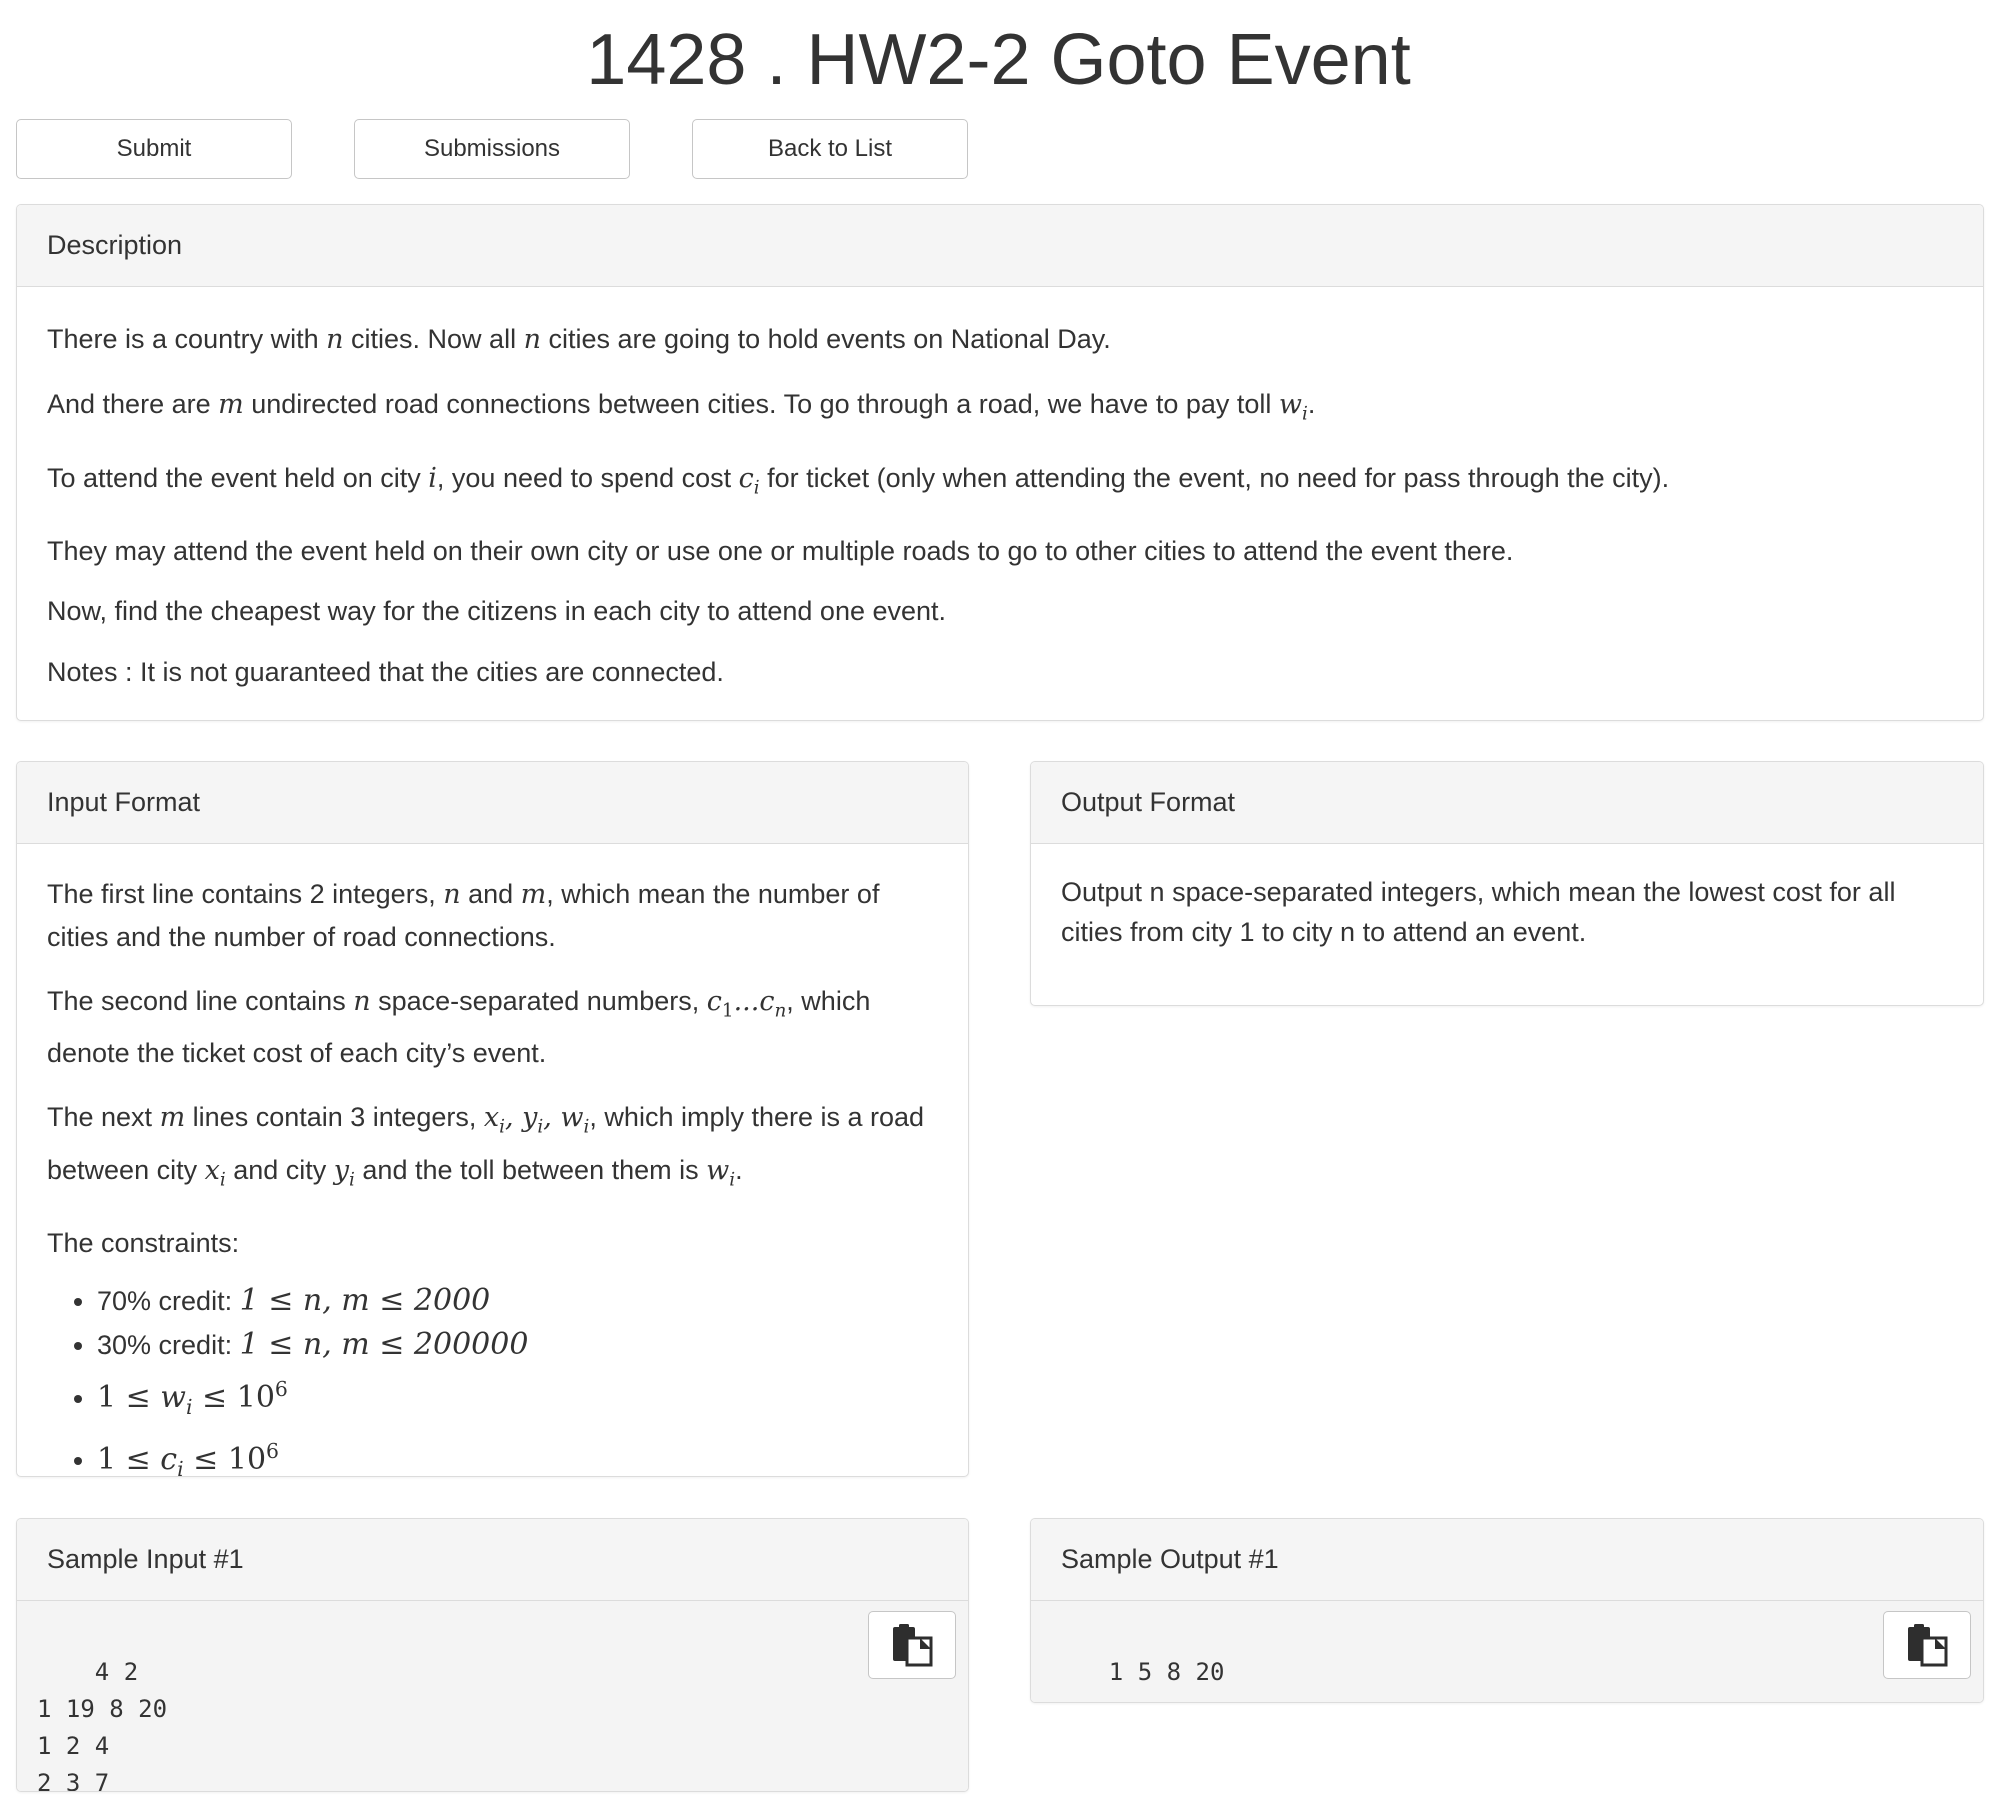  I want to click on constraints-label: The constraints:, so click(143, 1243).